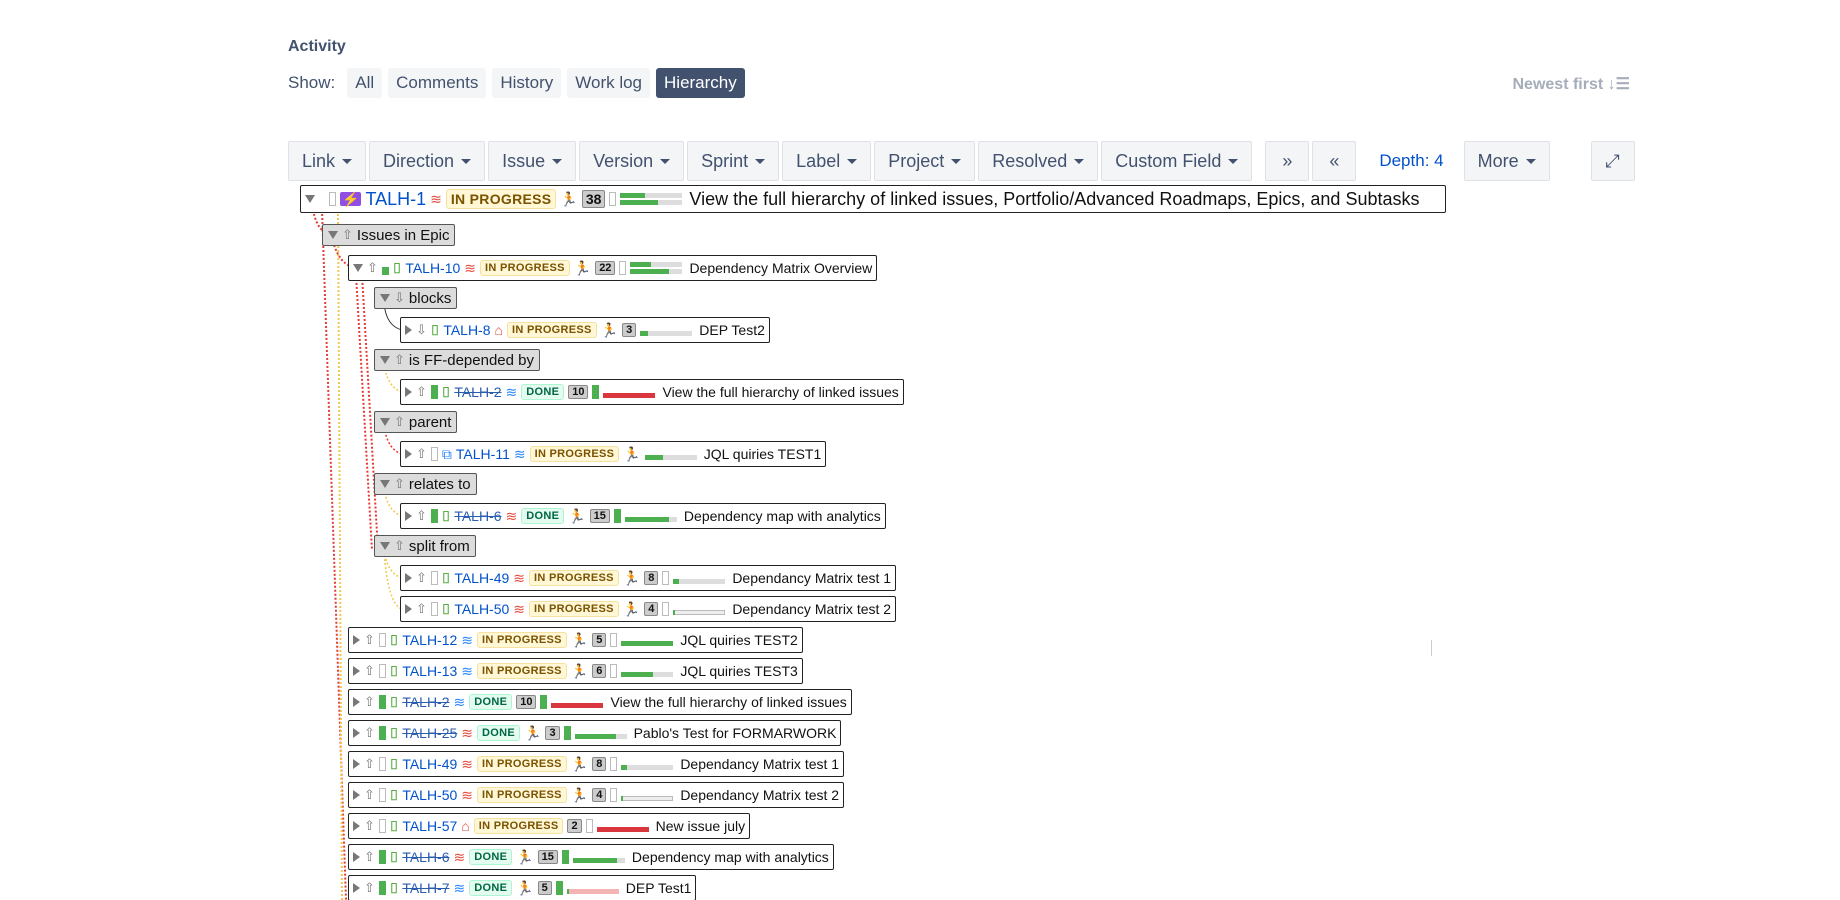  Describe the element at coordinates (429, 671) in the screenshot. I see `issue-key-link: TALH-13` at that location.